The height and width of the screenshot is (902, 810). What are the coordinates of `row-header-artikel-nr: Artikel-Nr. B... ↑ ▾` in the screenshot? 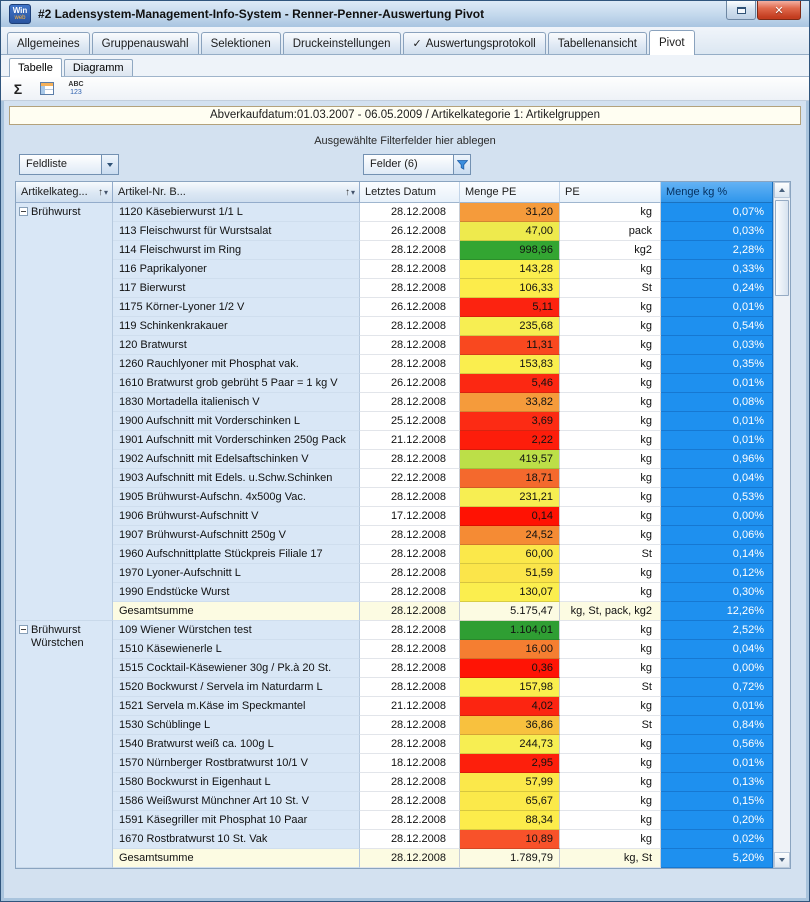 It's located at (236, 192).